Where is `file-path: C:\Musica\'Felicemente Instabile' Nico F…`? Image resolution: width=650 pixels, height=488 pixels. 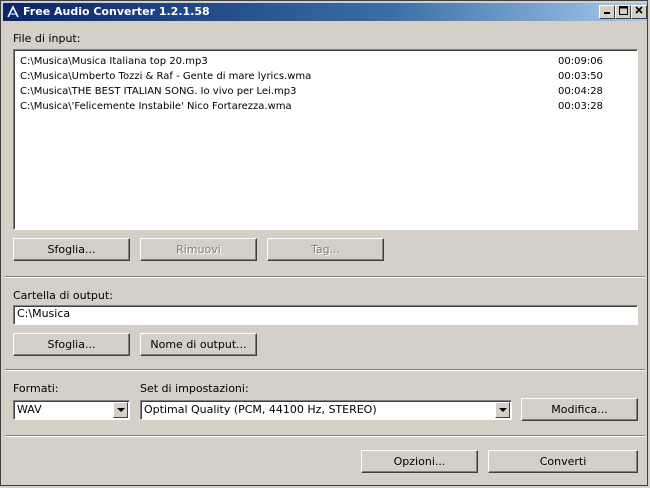
file-path: C:\Musica\'Felicemente Instabile' Nico F… is located at coordinates (156, 106).